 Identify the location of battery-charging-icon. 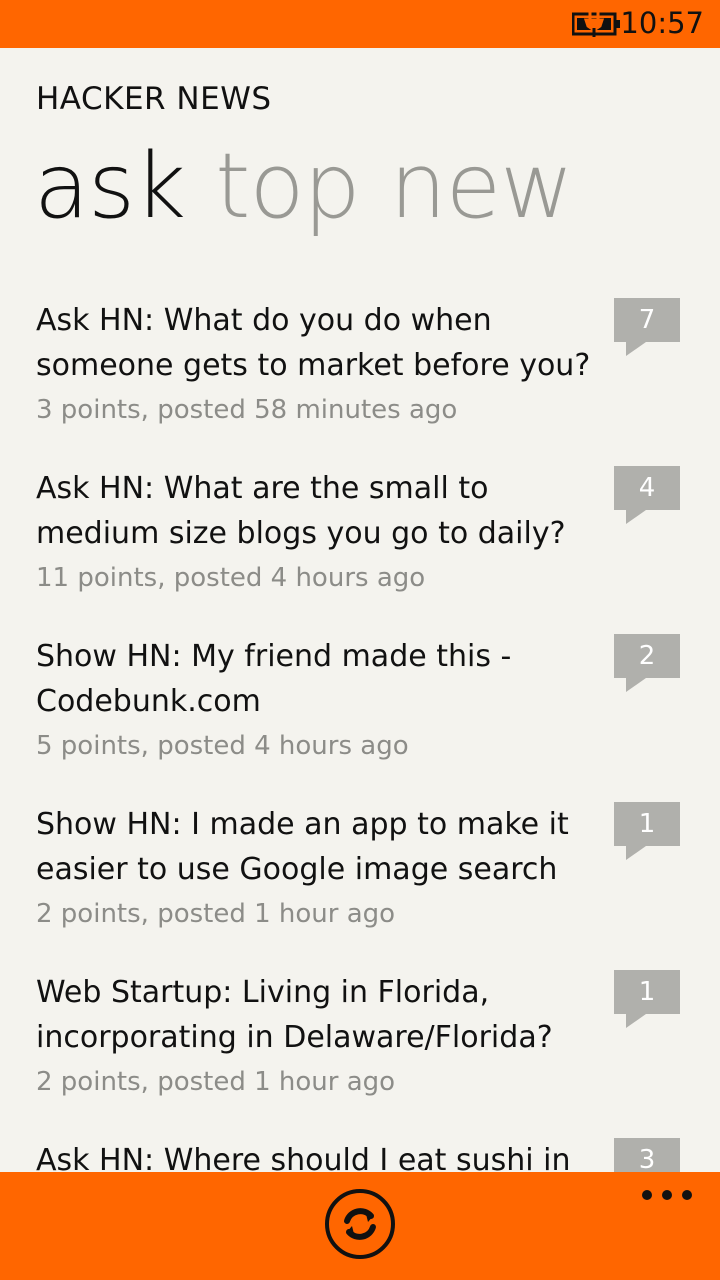
(596, 24).